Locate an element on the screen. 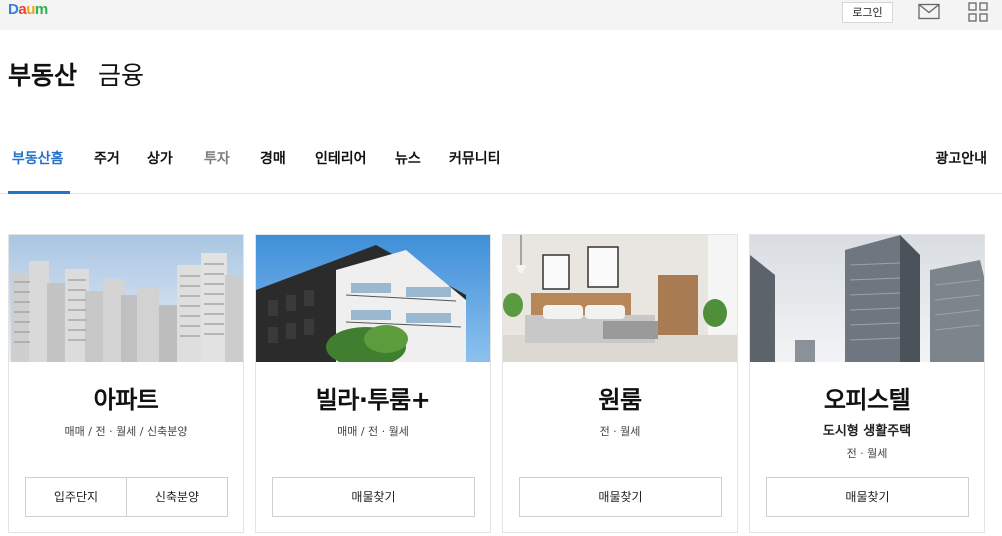  nav-item-auction: 경매 is located at coordinates (273, 158).